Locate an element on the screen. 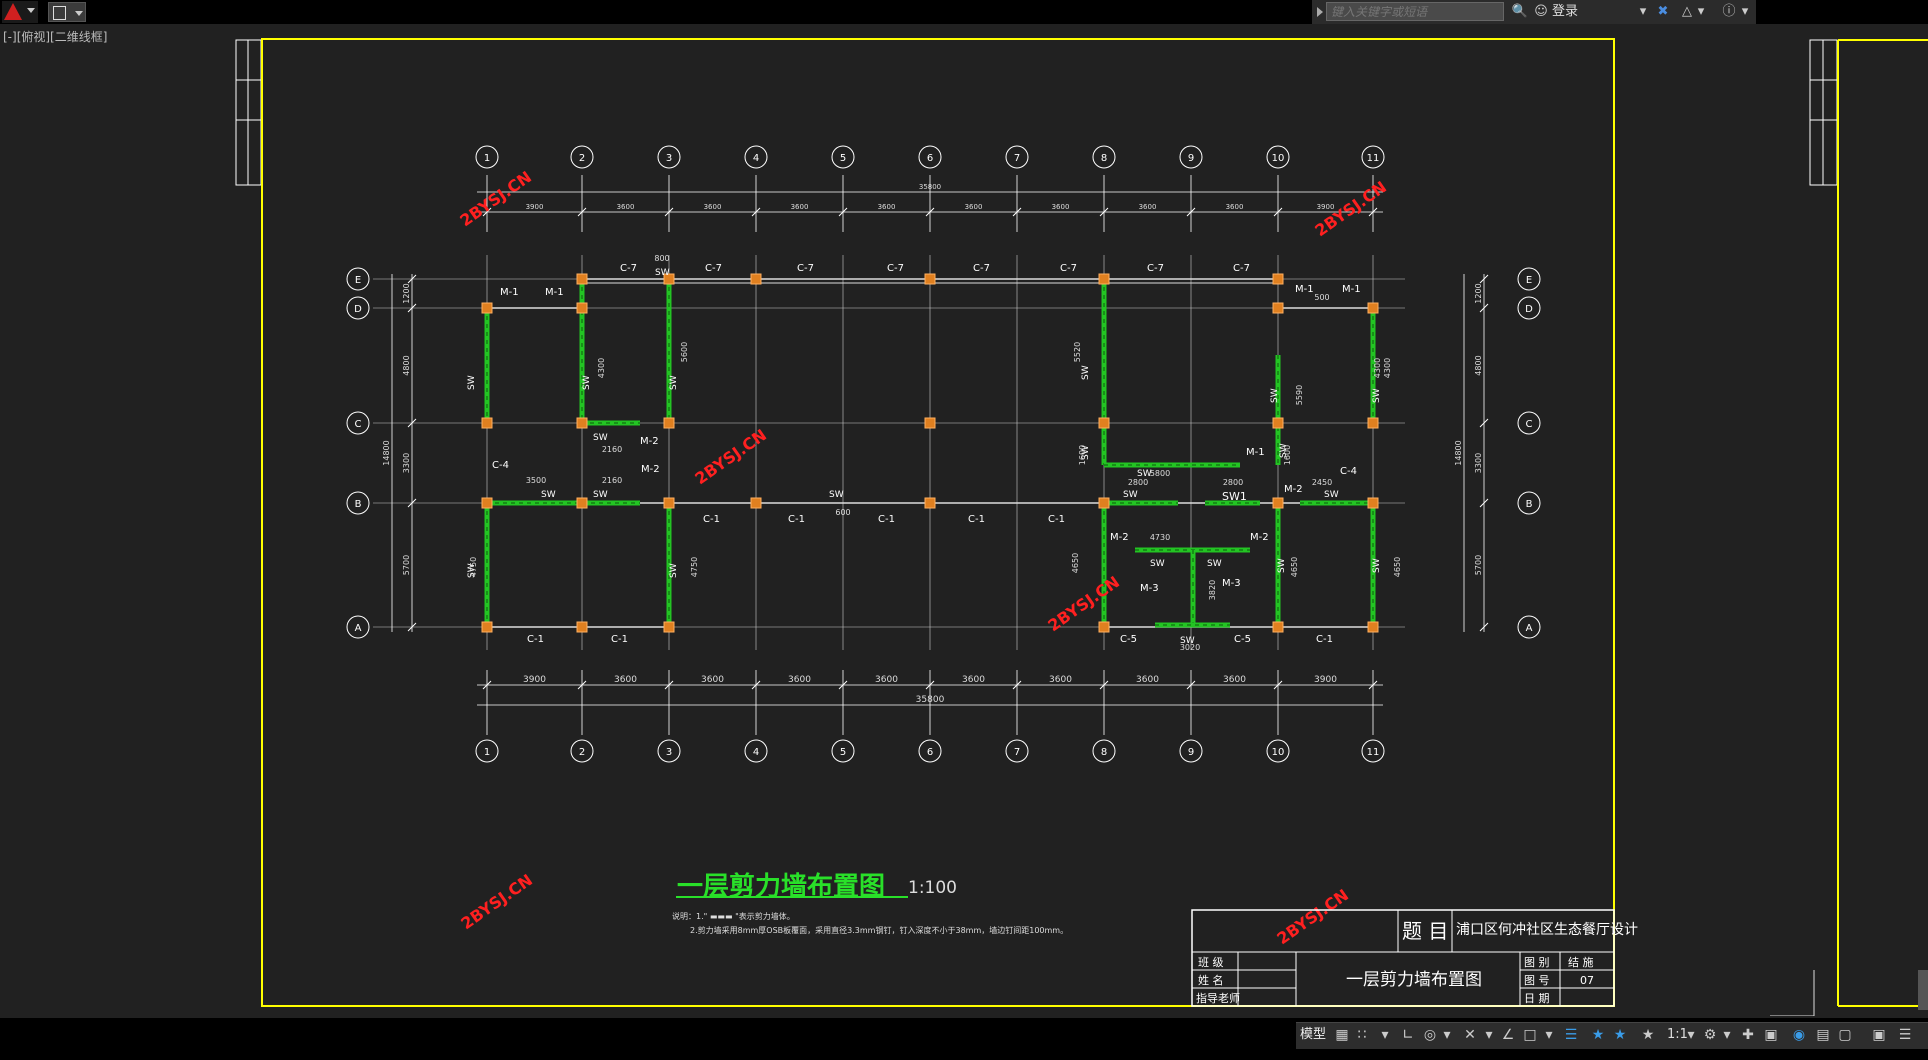 This screenshot has height=1060, width=1928. object-snap-tracking-icon: ∠ is located at coordinates (1508, 1035).